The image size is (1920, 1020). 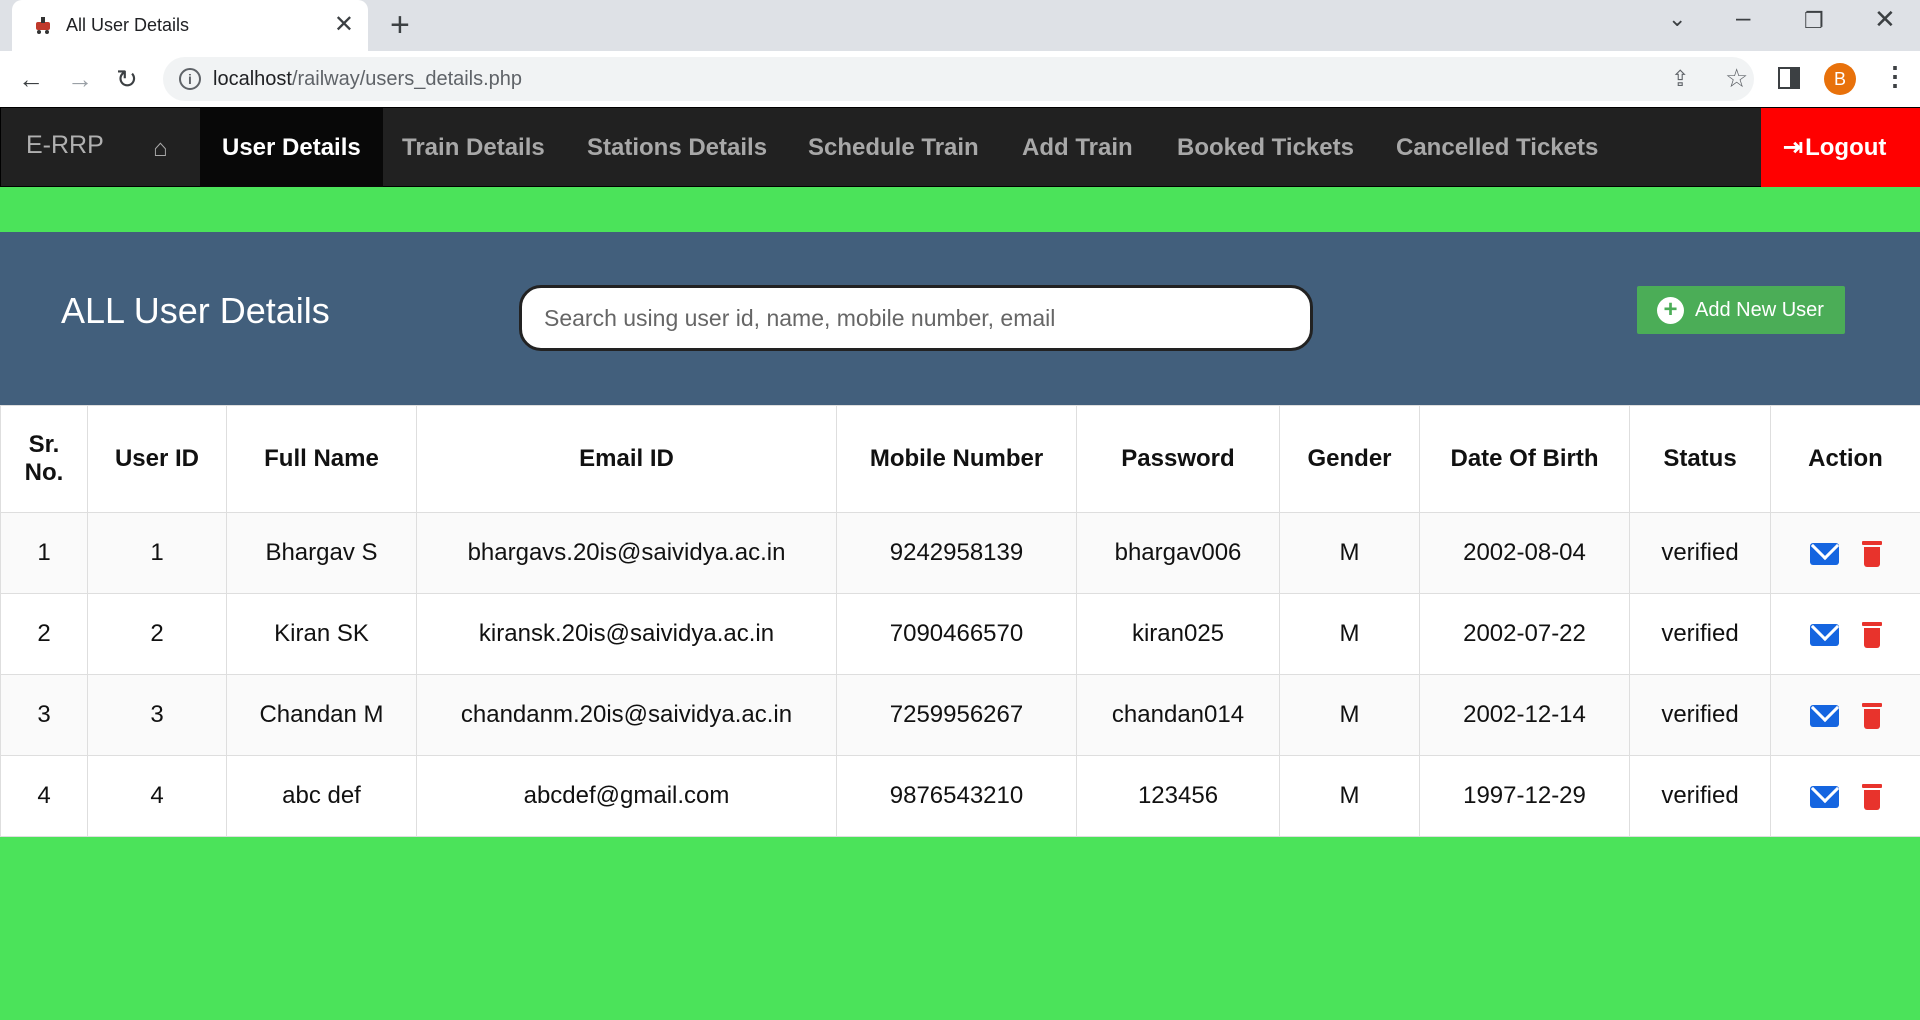 What do you see at coordinates (1524, 459) in the screenshot?
I see `column-header: Date Of Birth` at bounding box center [1524, 459].